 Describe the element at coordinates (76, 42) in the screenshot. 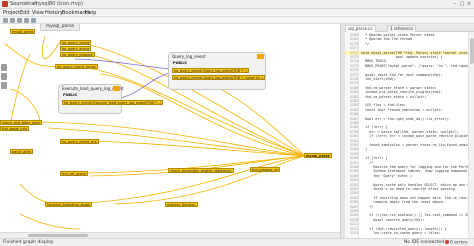

I see `graph-node: ha_query_event` at that location.